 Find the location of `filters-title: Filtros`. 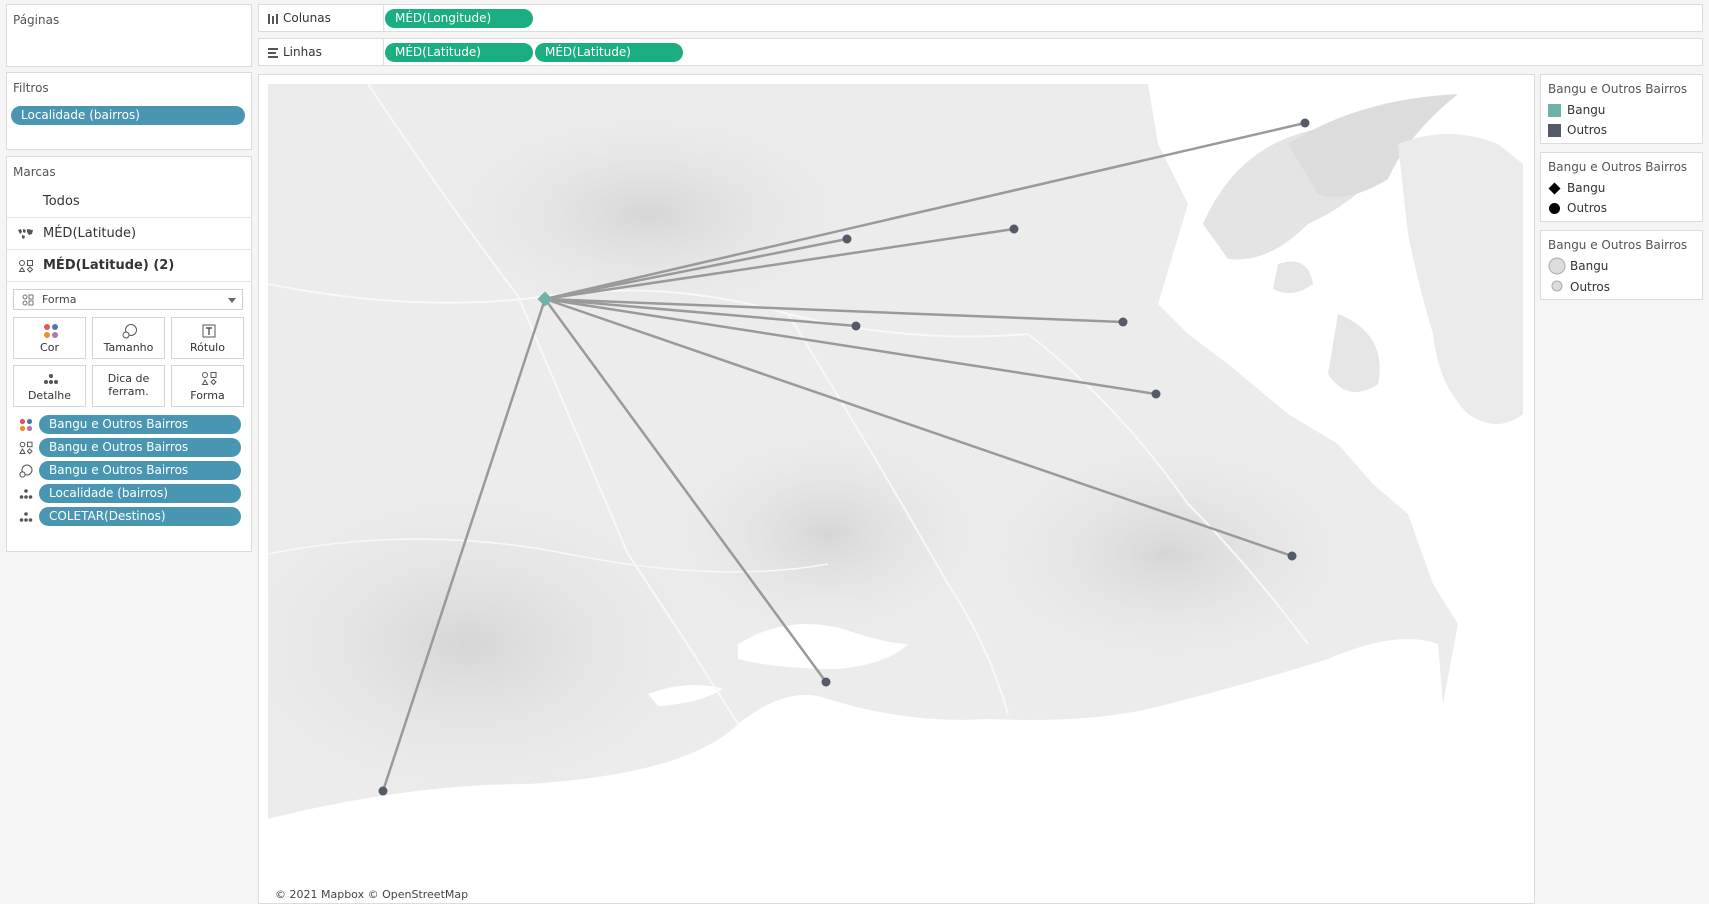

filters-title: Filtros is located at coordinates (31, 88).